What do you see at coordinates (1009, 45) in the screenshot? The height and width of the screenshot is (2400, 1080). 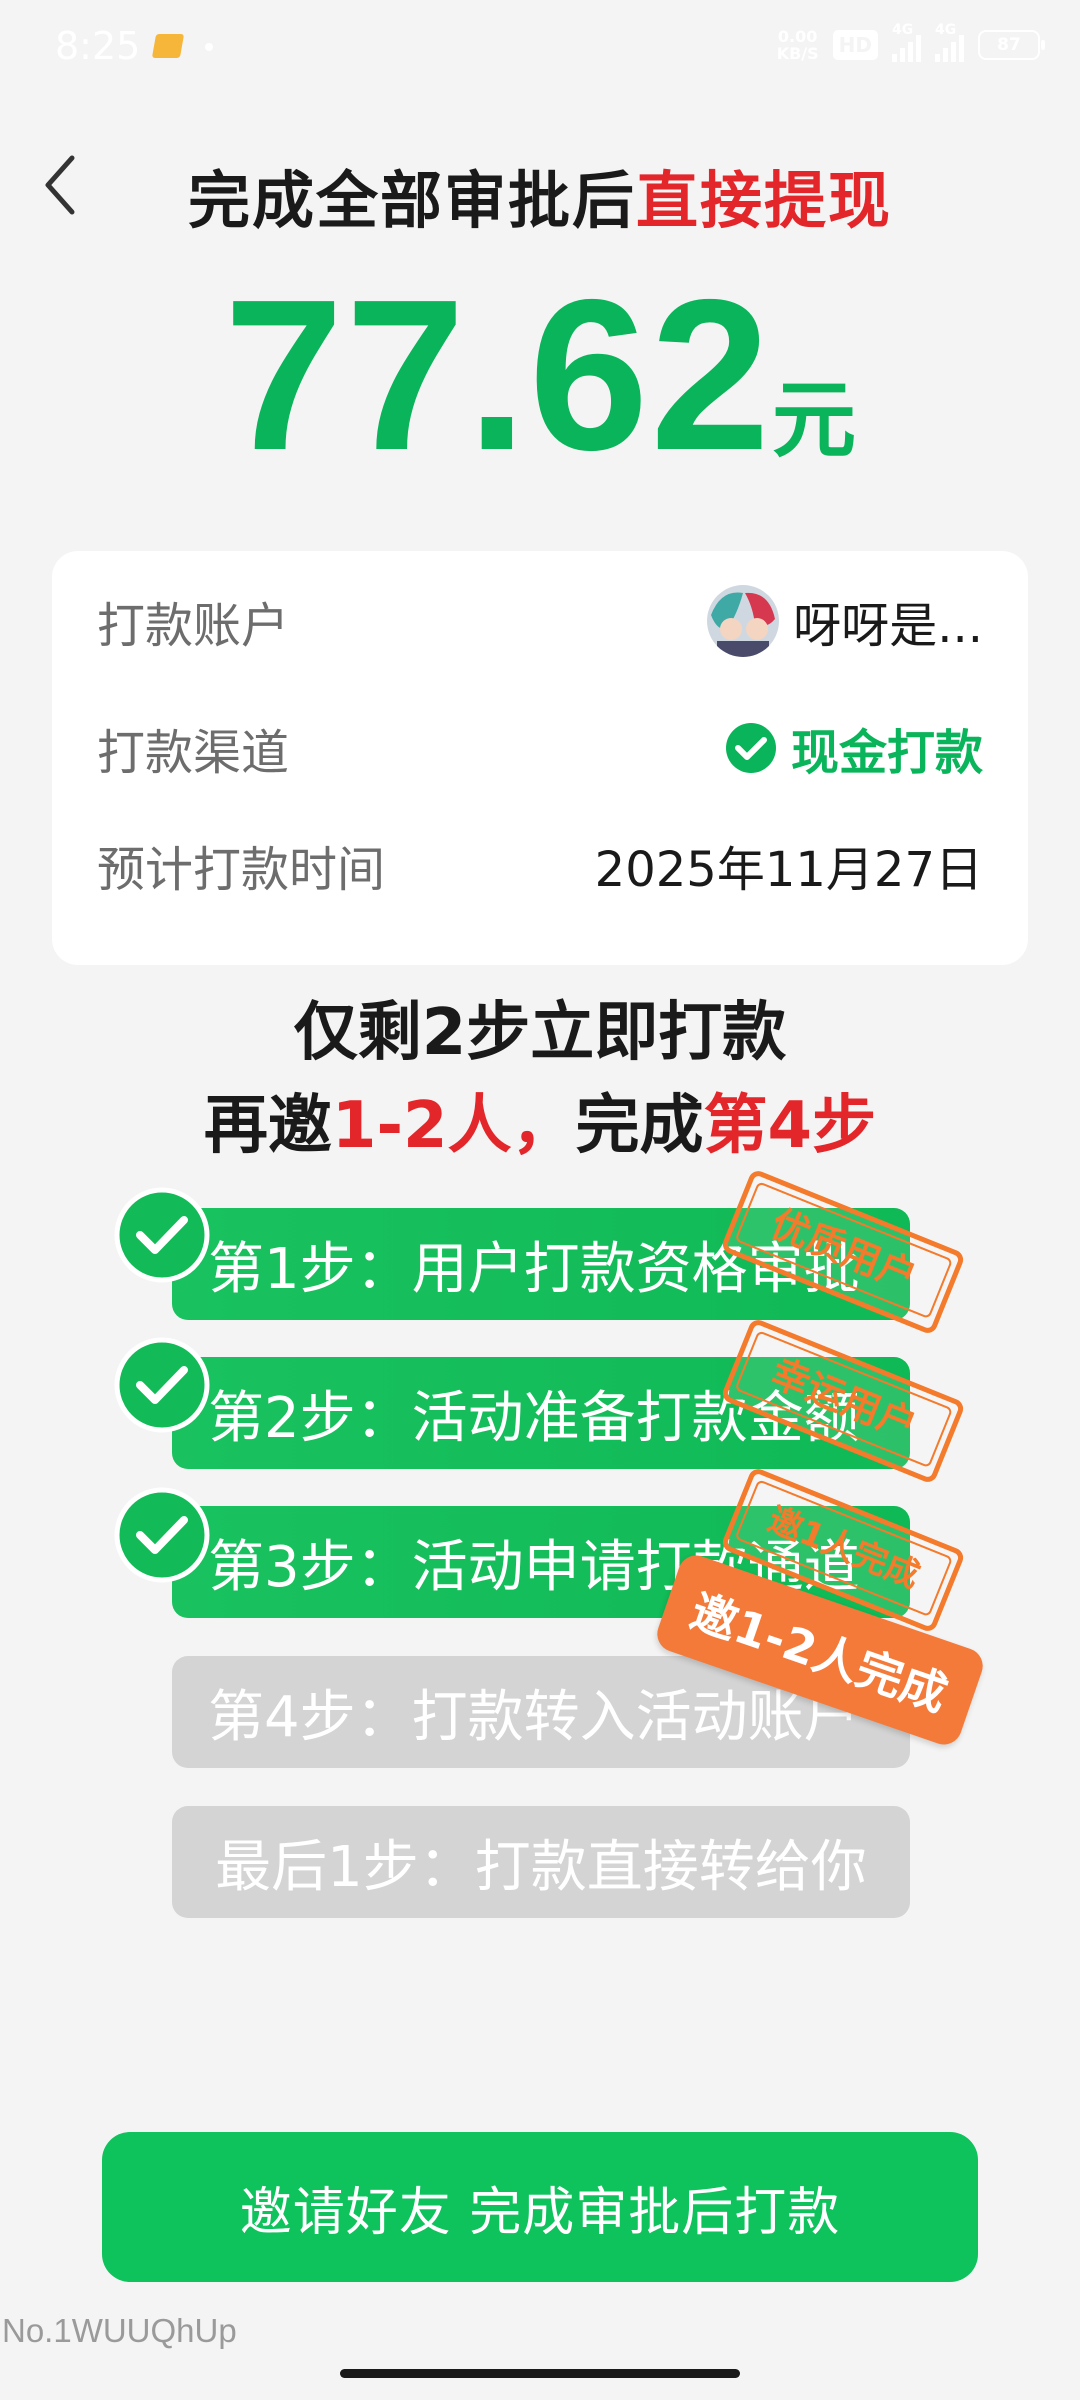 I see `battery-level: 87` at bounding box center [1009, 45].